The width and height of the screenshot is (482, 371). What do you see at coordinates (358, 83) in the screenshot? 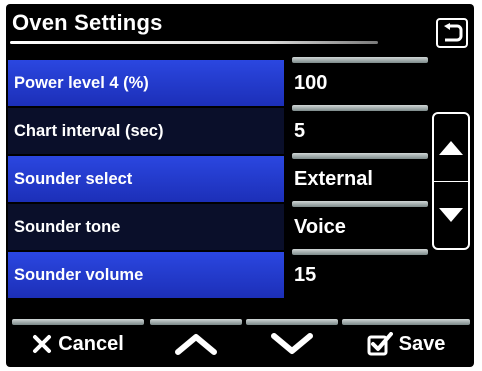
I see `setting-value-field: 100` at bounding box center [358, 83].